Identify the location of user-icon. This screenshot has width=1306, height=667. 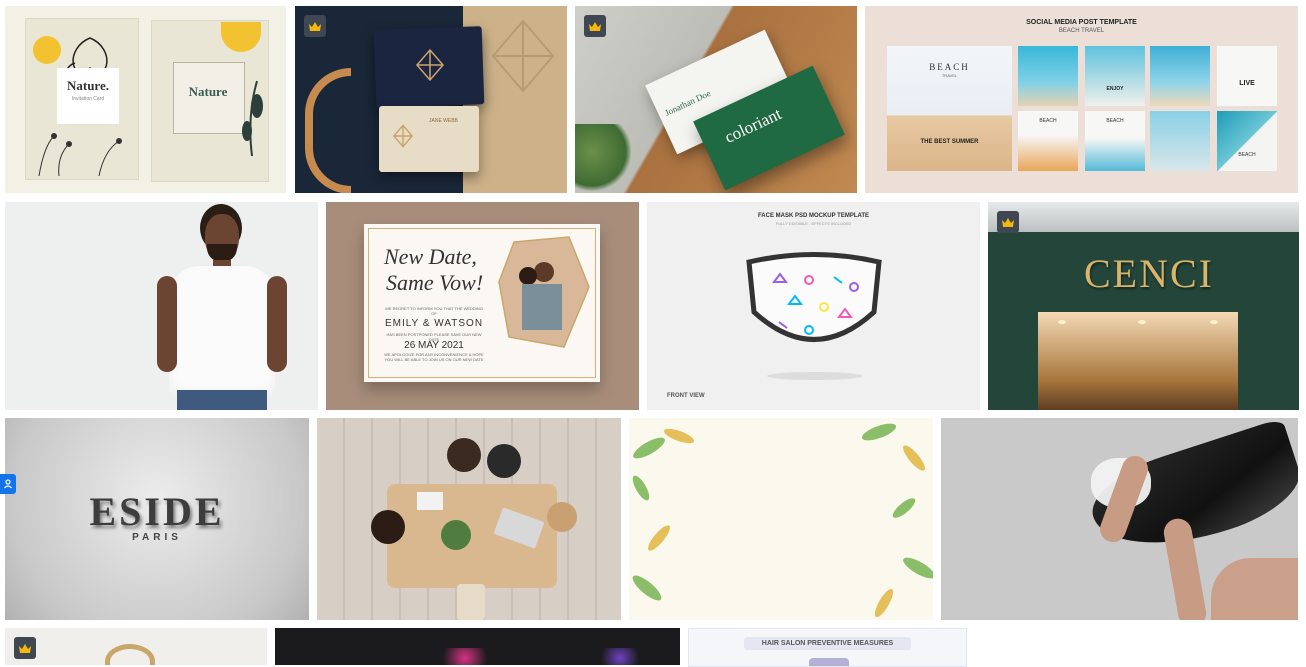
(8, 484).